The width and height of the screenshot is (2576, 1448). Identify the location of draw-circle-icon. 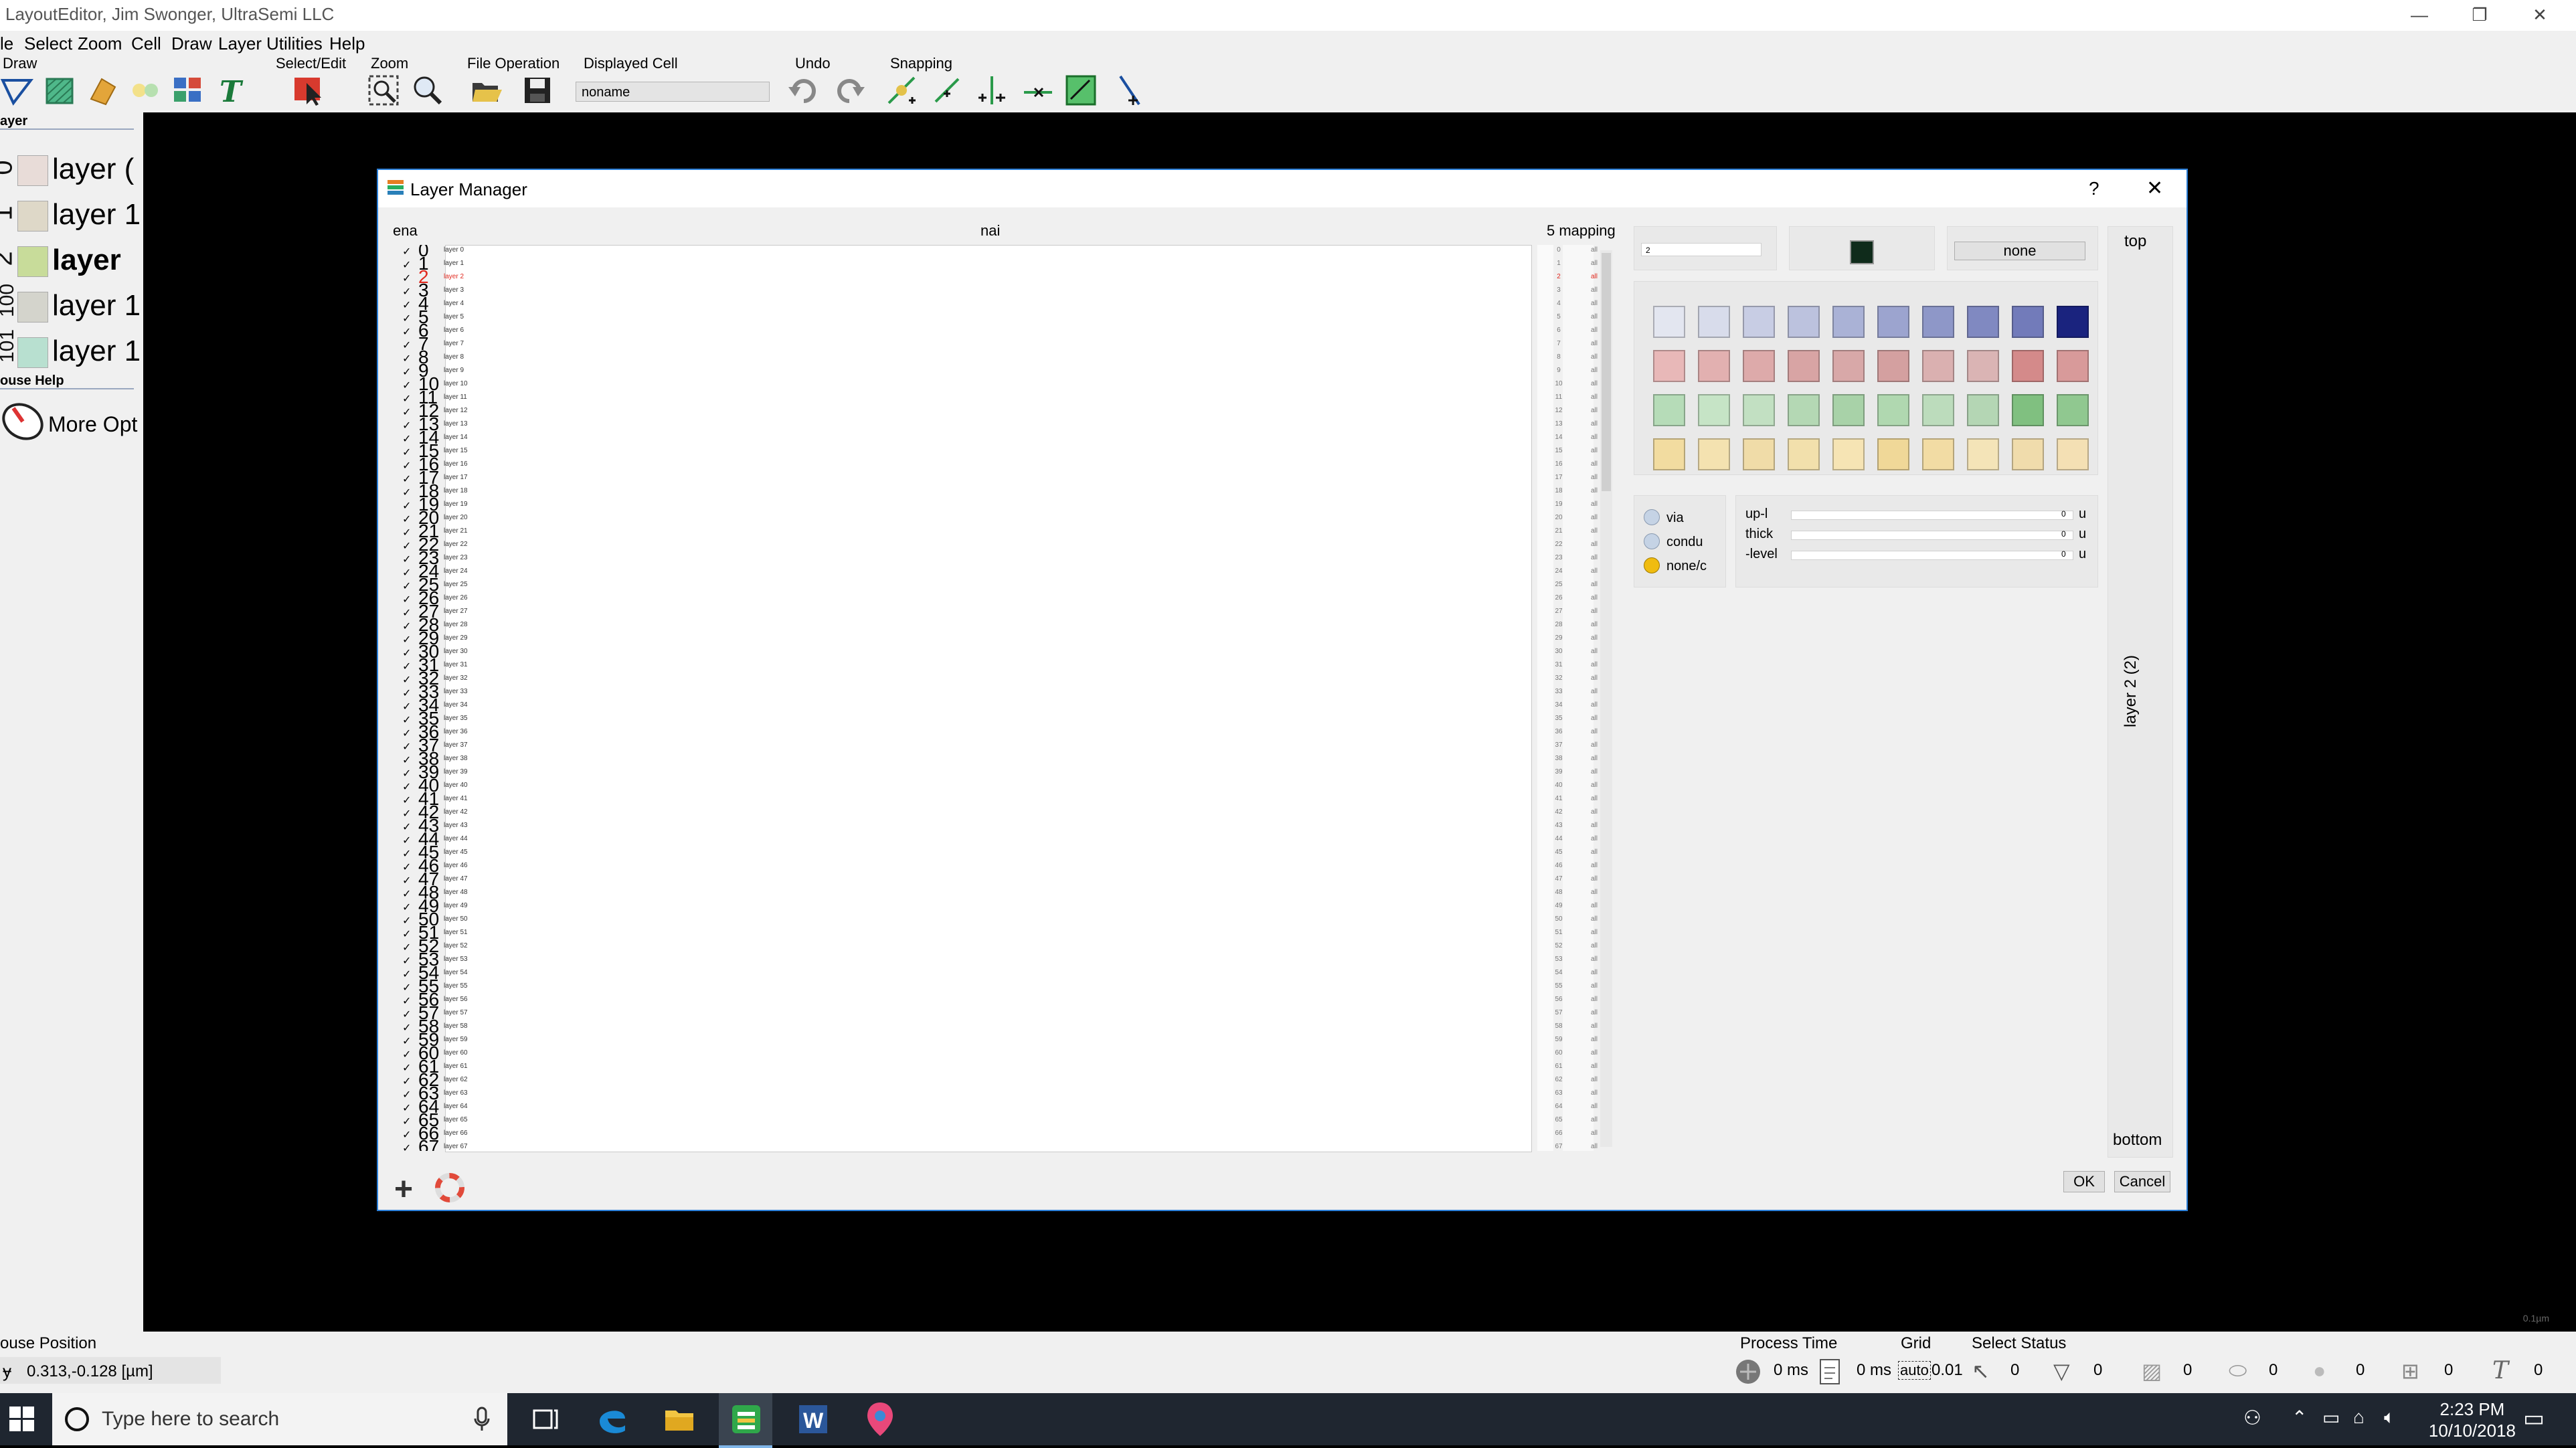
(145, 90).